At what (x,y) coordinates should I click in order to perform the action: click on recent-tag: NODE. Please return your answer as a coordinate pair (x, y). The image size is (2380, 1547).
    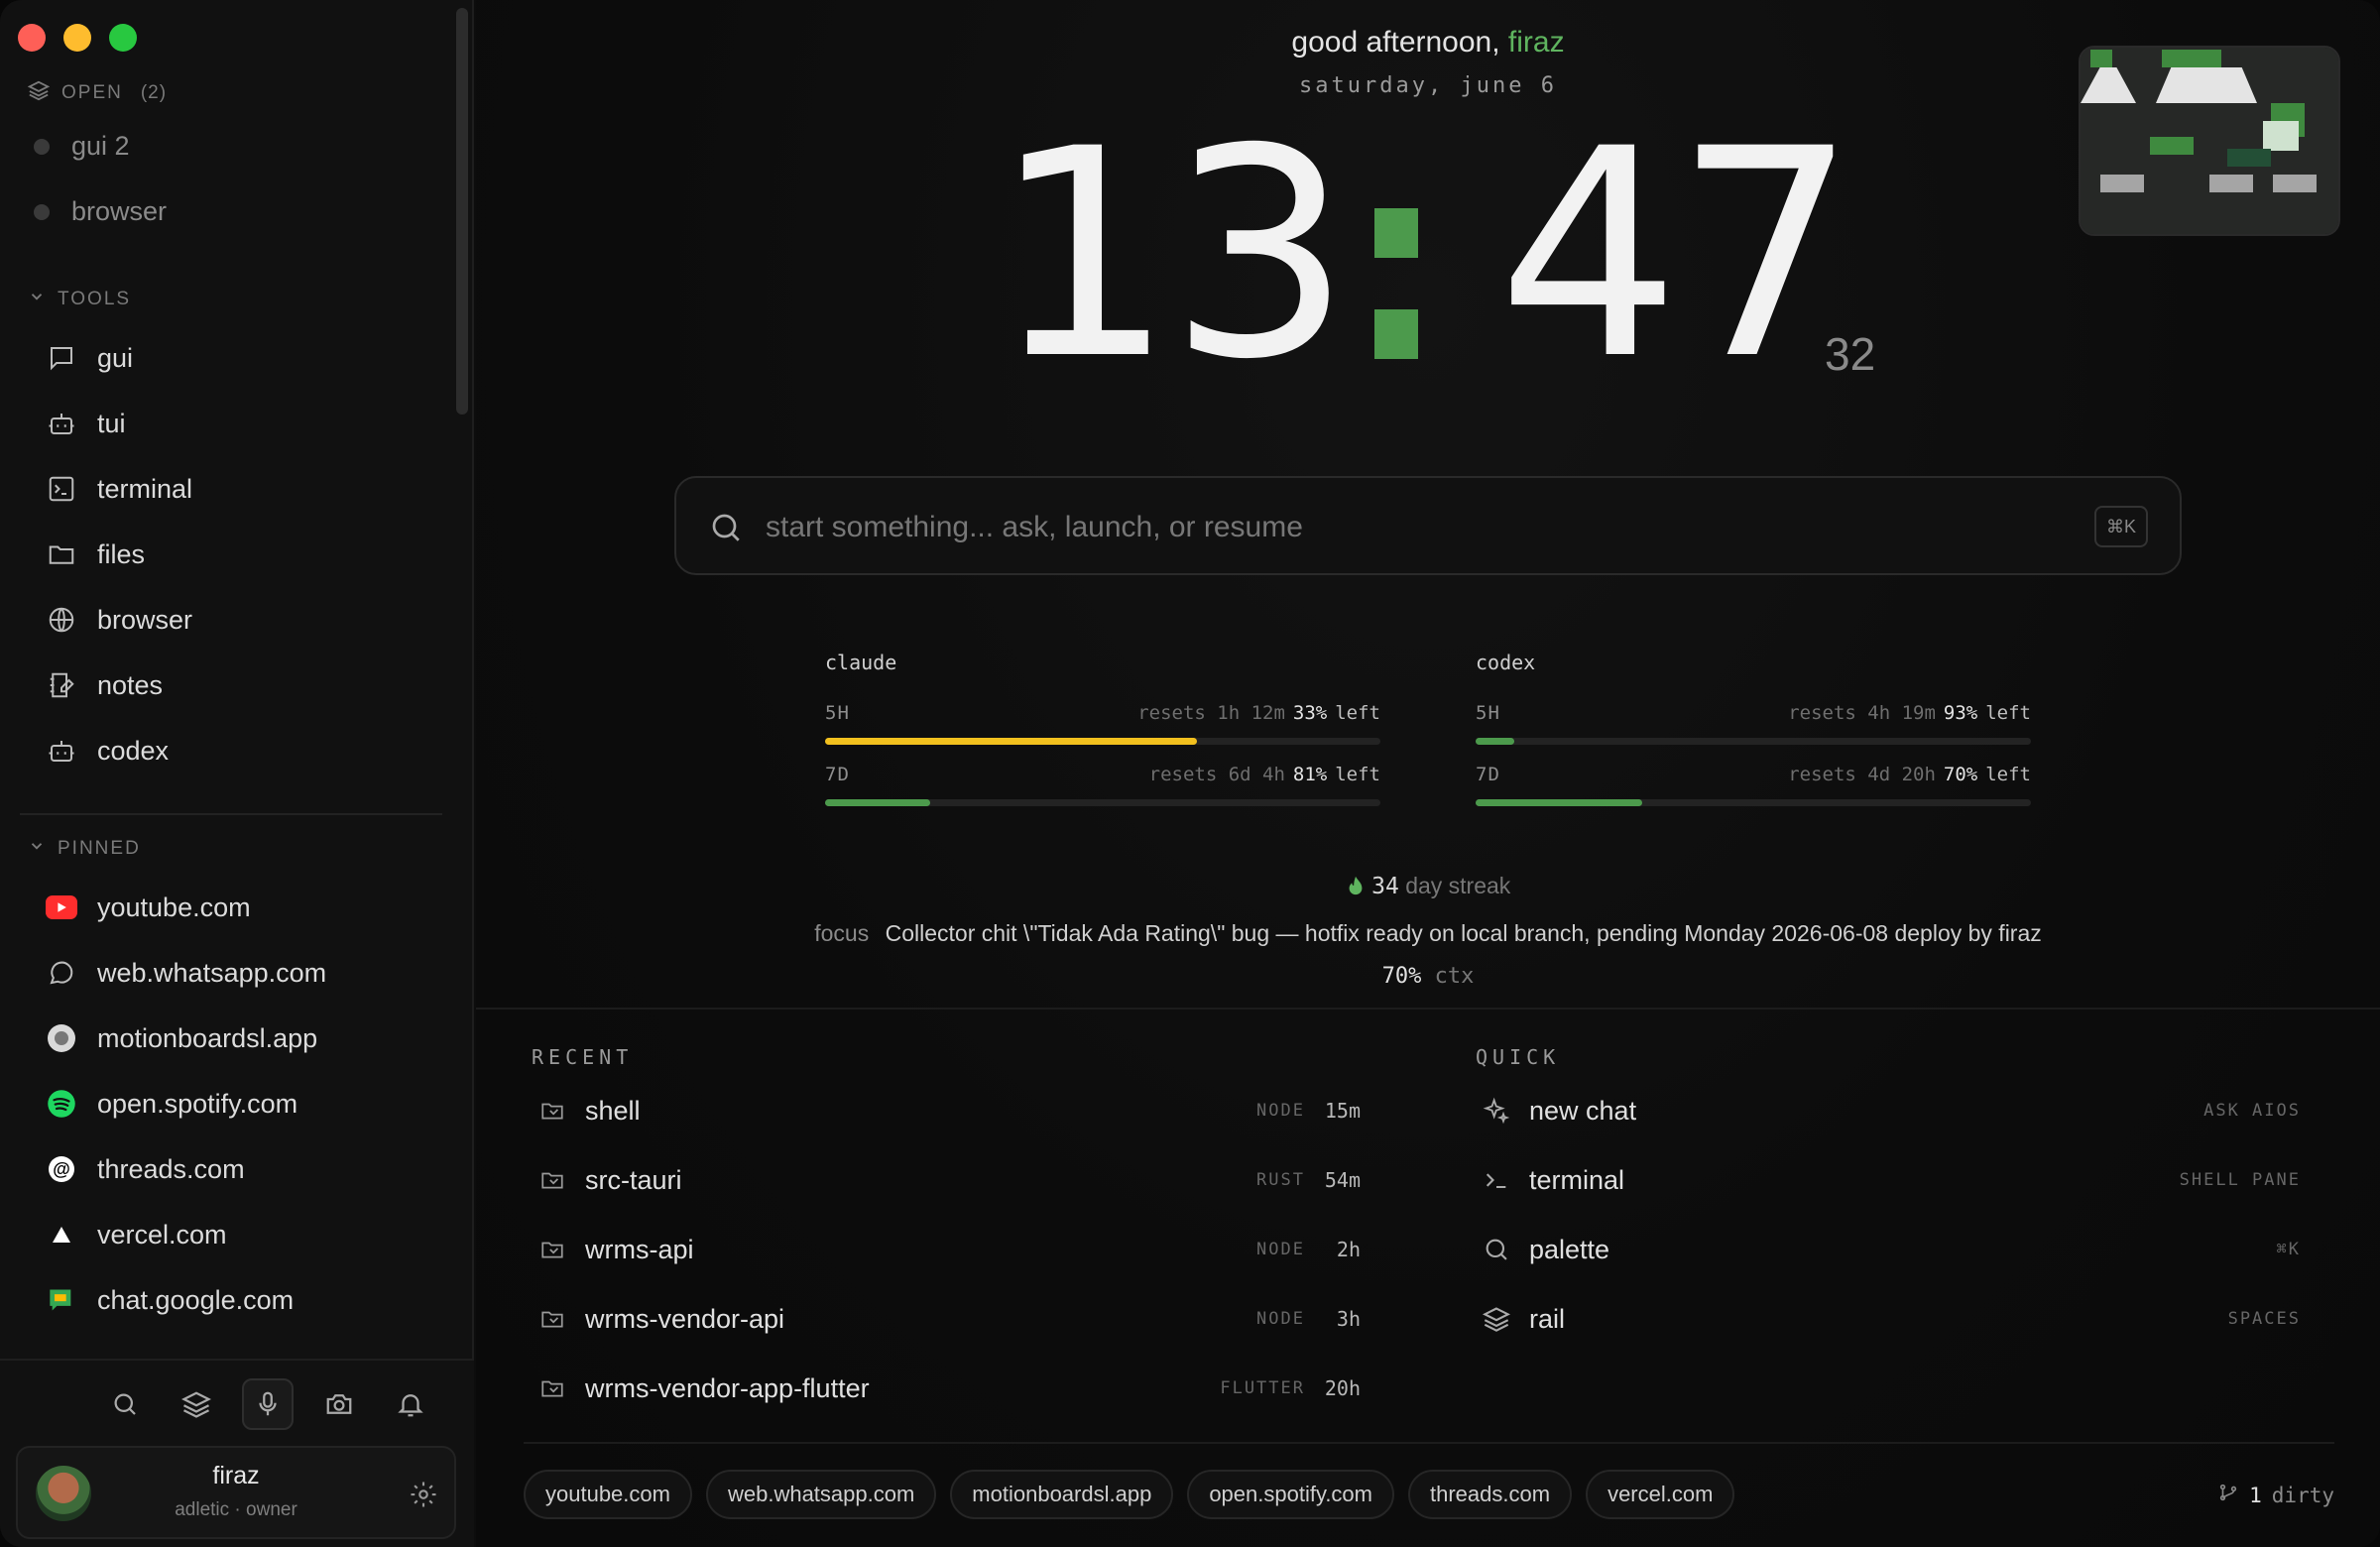
    Looking at the image, I should click on (1280, 1249).